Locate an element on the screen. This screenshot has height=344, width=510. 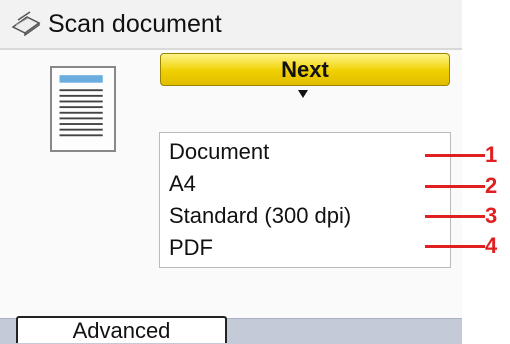
callout-number: 3 is located at coordinates (491, 215).